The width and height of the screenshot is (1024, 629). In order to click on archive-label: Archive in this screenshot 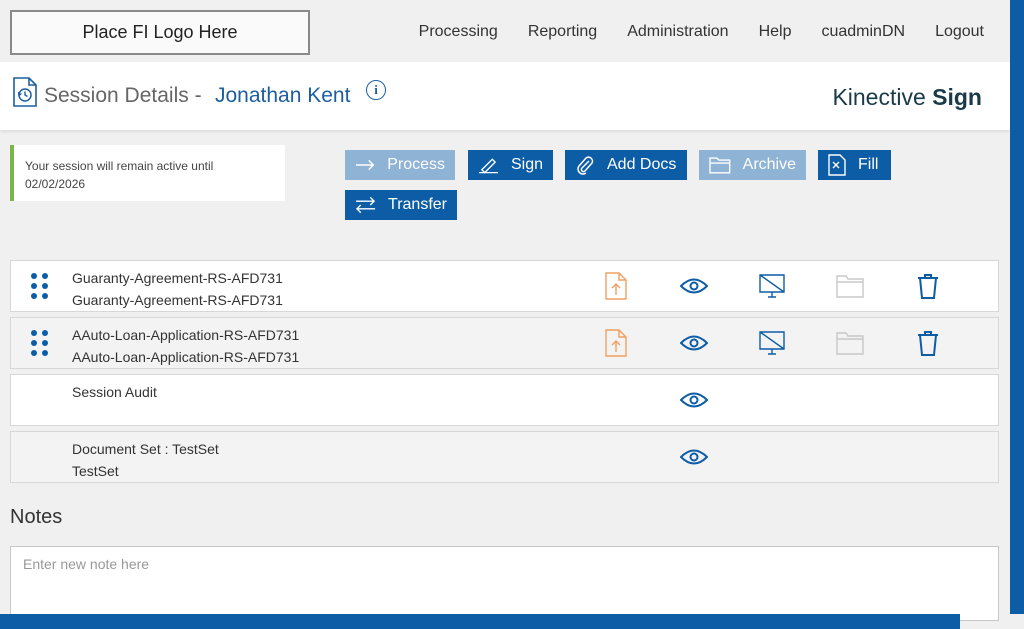, I will do `click(769, 164)`.